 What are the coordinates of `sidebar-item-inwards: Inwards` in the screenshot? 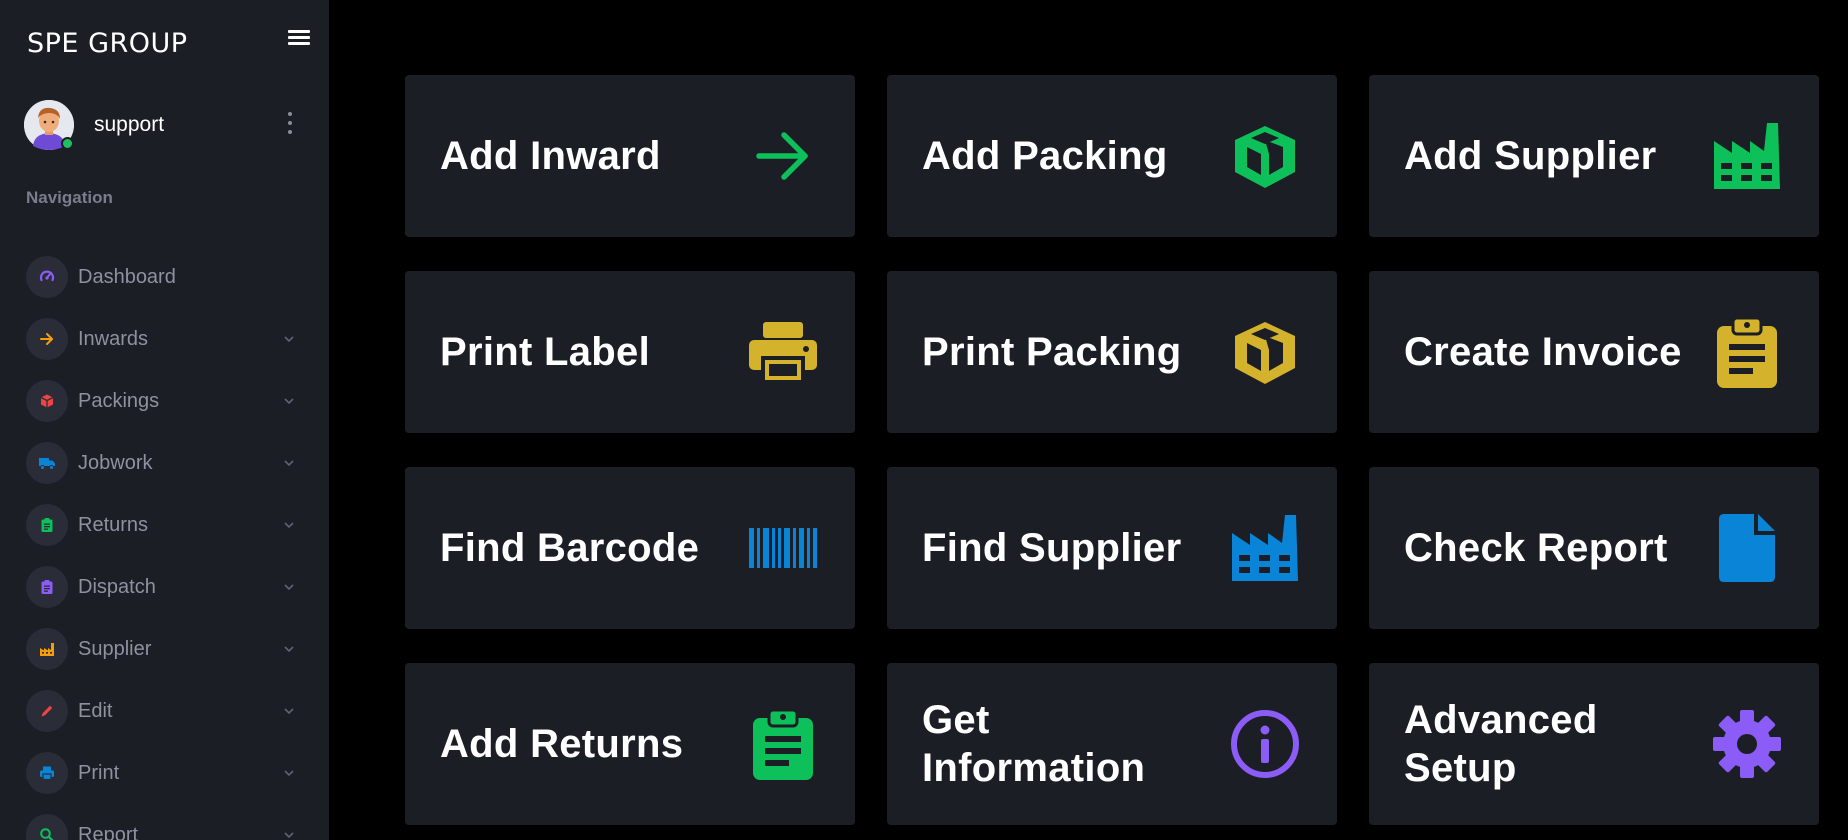 It's located at (161, 339).